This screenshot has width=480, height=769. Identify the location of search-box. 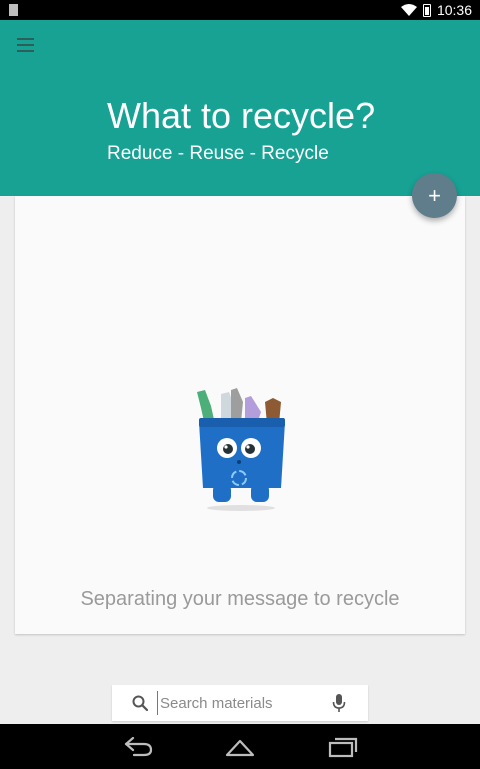
(240, 703).